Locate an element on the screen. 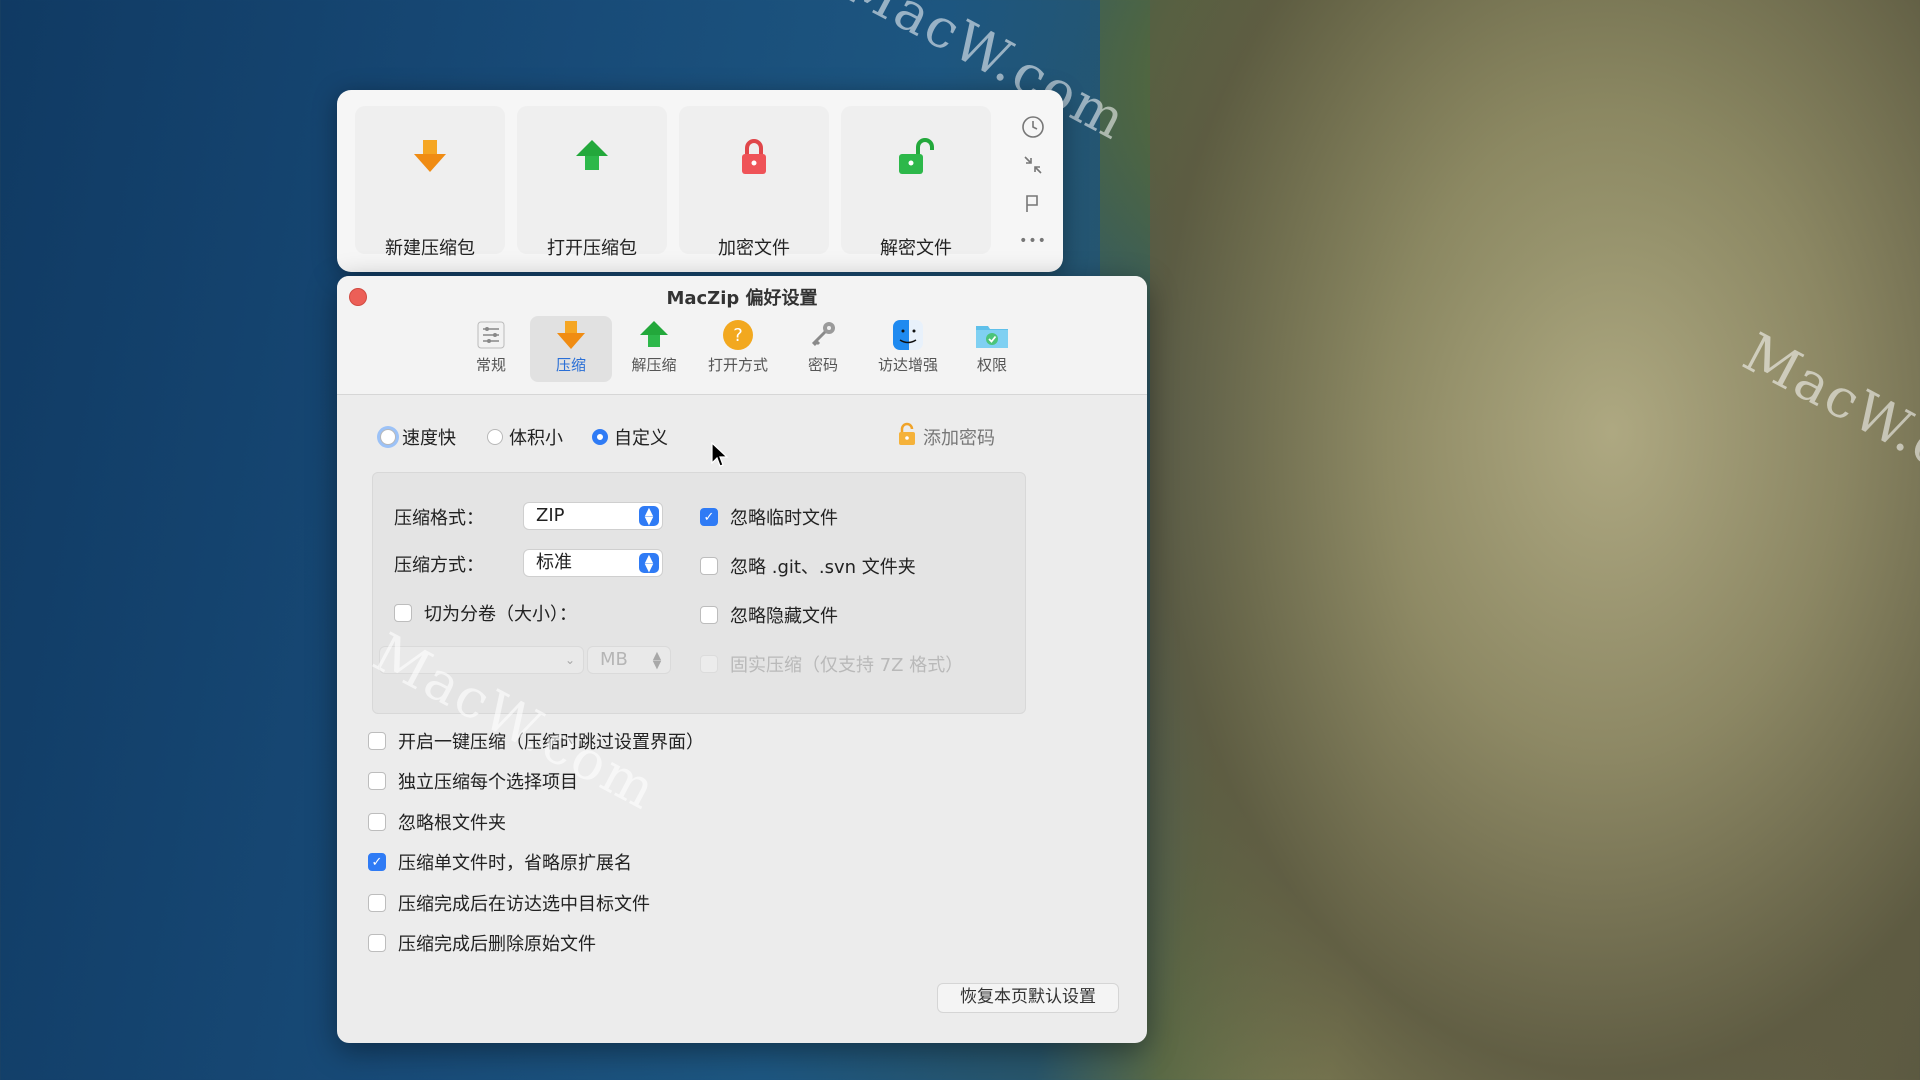 The image size is (1920, 1080). window-title: MacZip 偏好设置 is located at coordinates (742, 298).